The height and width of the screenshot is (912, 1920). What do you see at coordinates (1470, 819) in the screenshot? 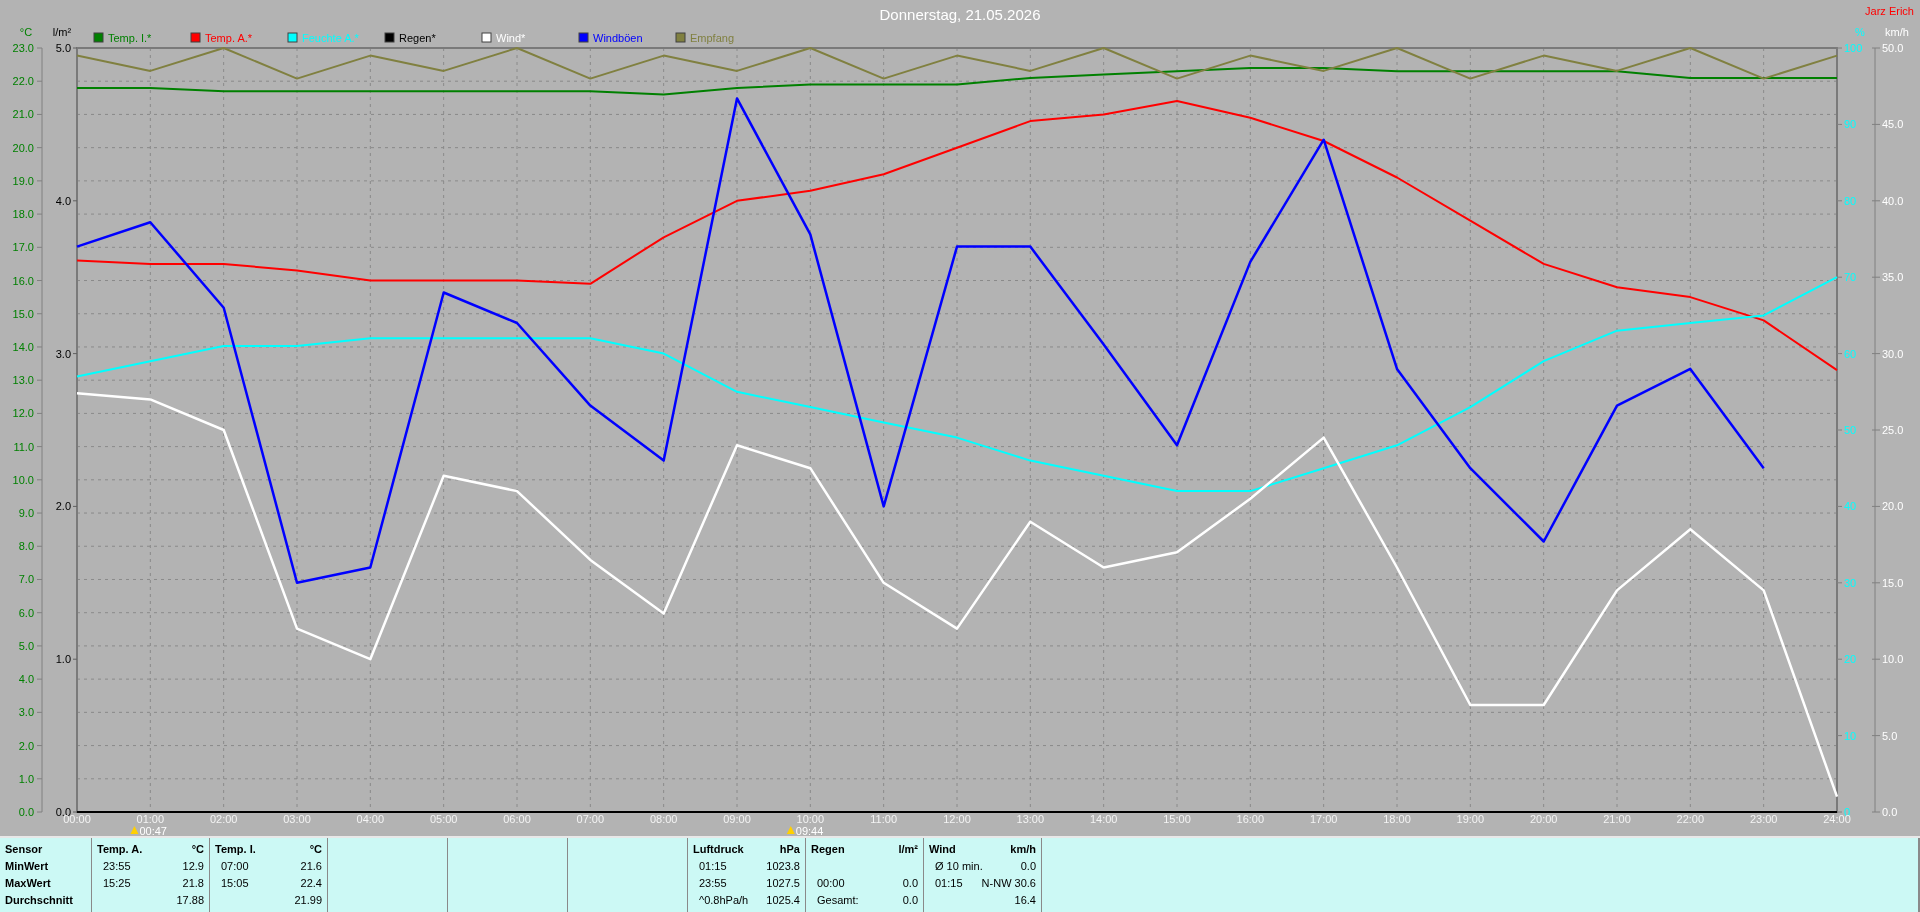
I see `axis-label: 19:00` at bounding box center [1470, 819].